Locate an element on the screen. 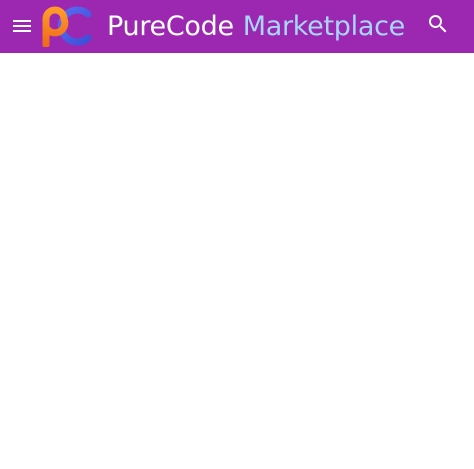  brand-word-marketplace: Marketplace is located at coordinates (323, 26).